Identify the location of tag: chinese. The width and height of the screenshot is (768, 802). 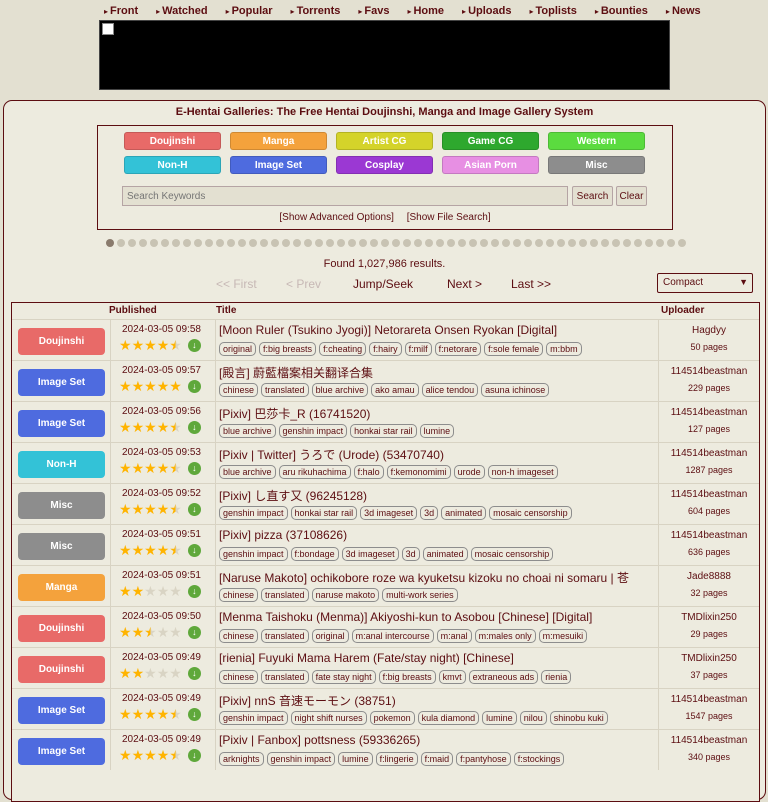
(239, 677).